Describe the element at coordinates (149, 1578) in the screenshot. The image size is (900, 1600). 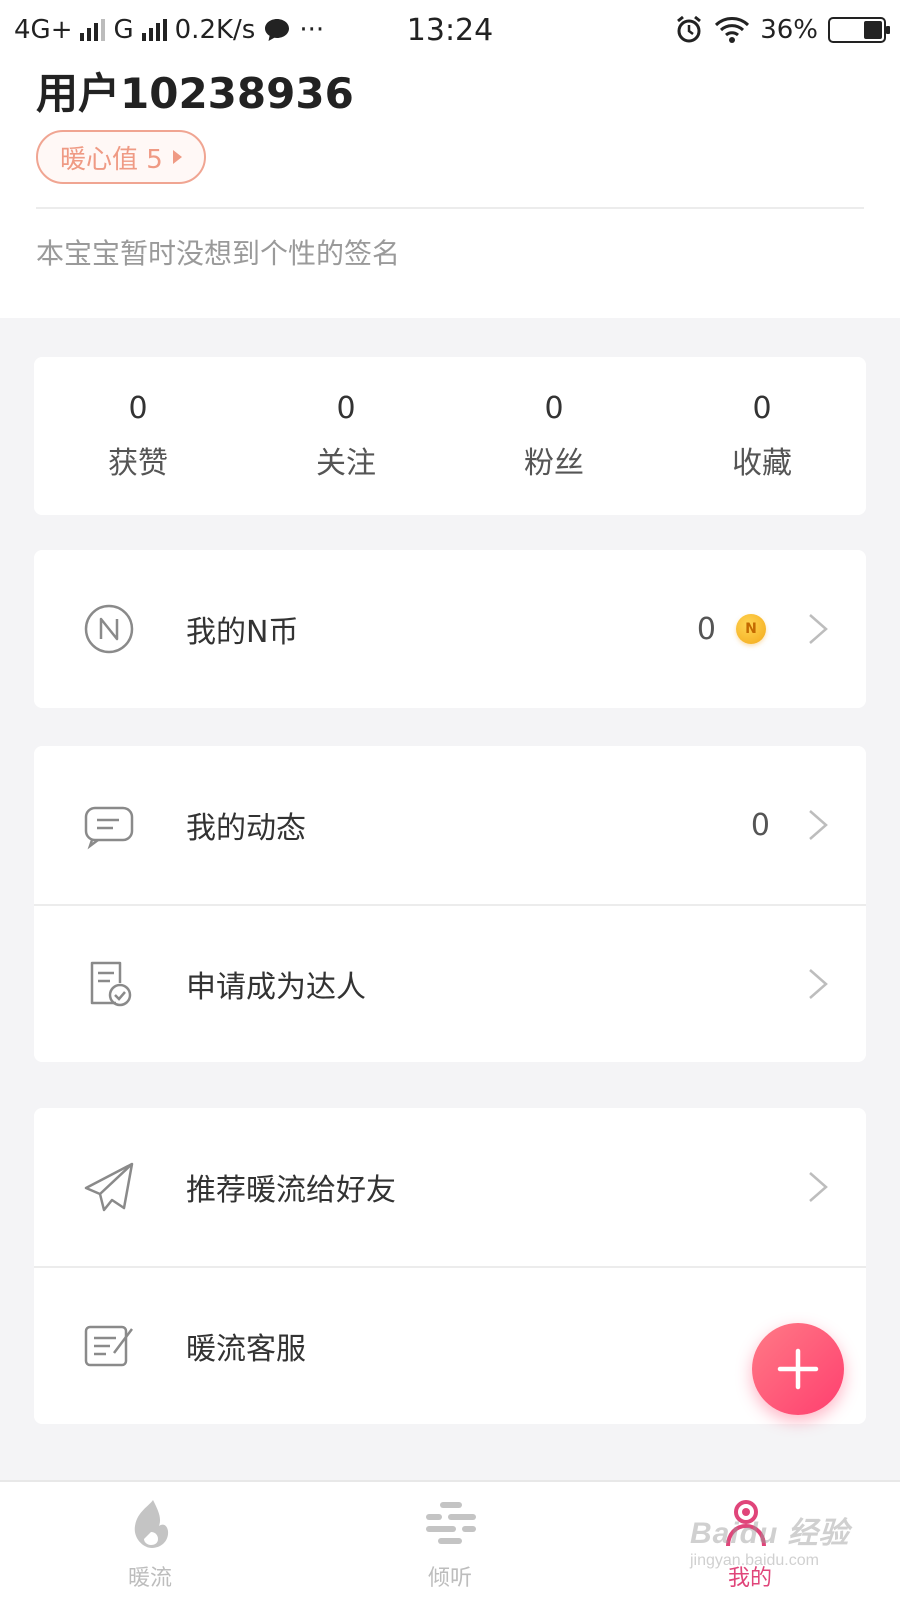
I see `tab-label: 暖流` at that location.